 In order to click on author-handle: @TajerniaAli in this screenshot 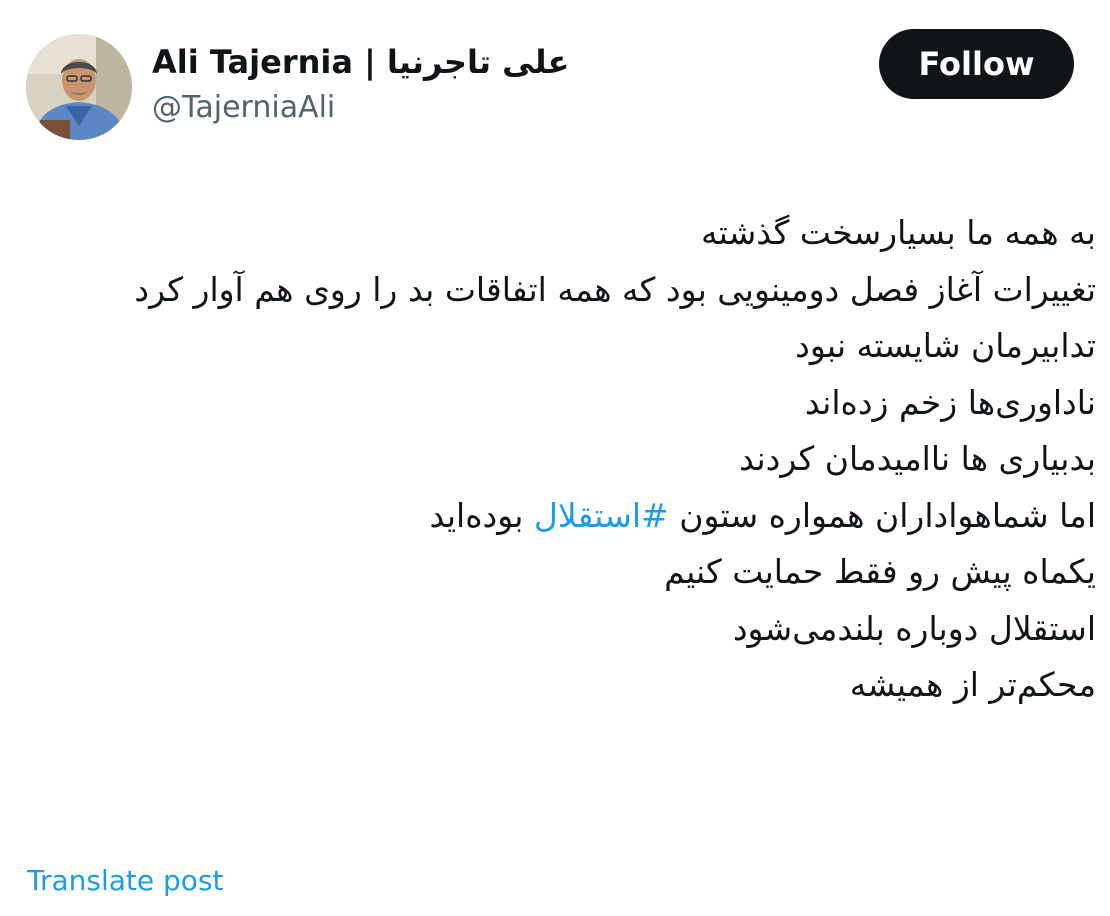, I will do `click(243, 108)`.